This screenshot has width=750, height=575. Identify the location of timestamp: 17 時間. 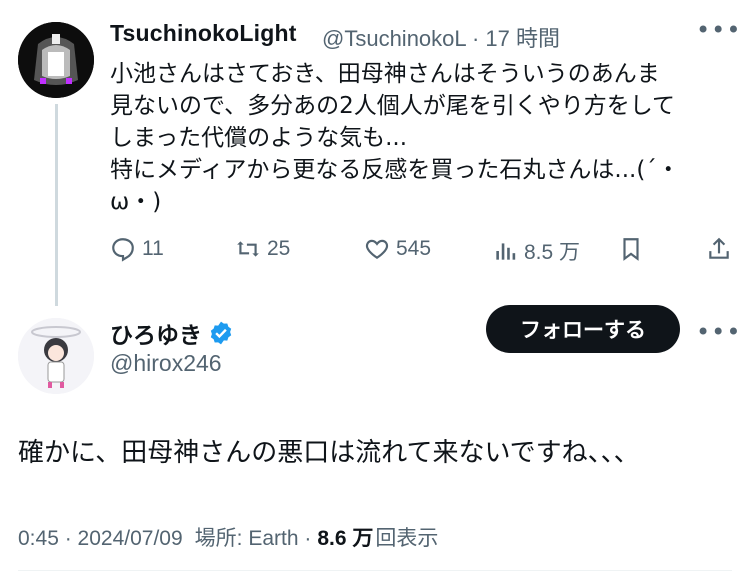
(522, 38).